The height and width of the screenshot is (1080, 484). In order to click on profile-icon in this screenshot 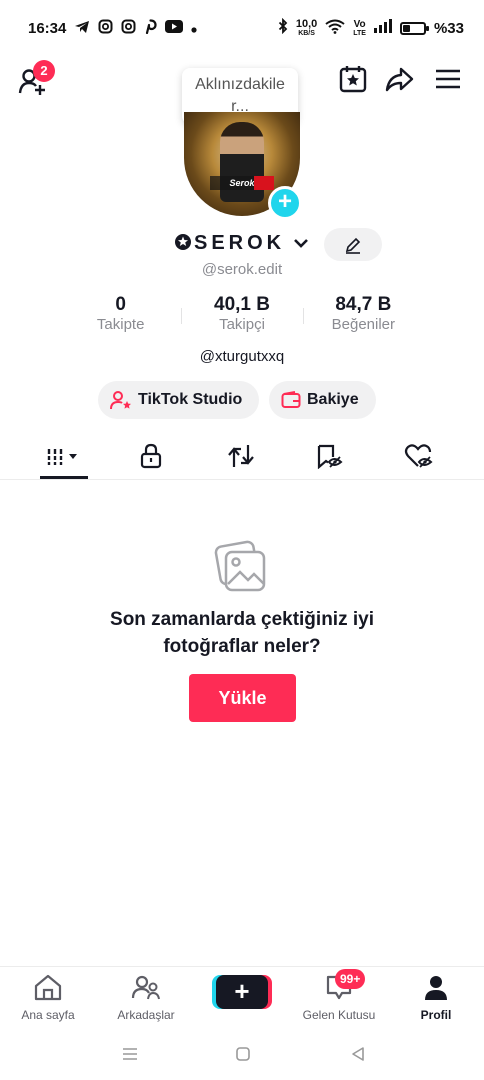, I will do `click(436, 988)`.